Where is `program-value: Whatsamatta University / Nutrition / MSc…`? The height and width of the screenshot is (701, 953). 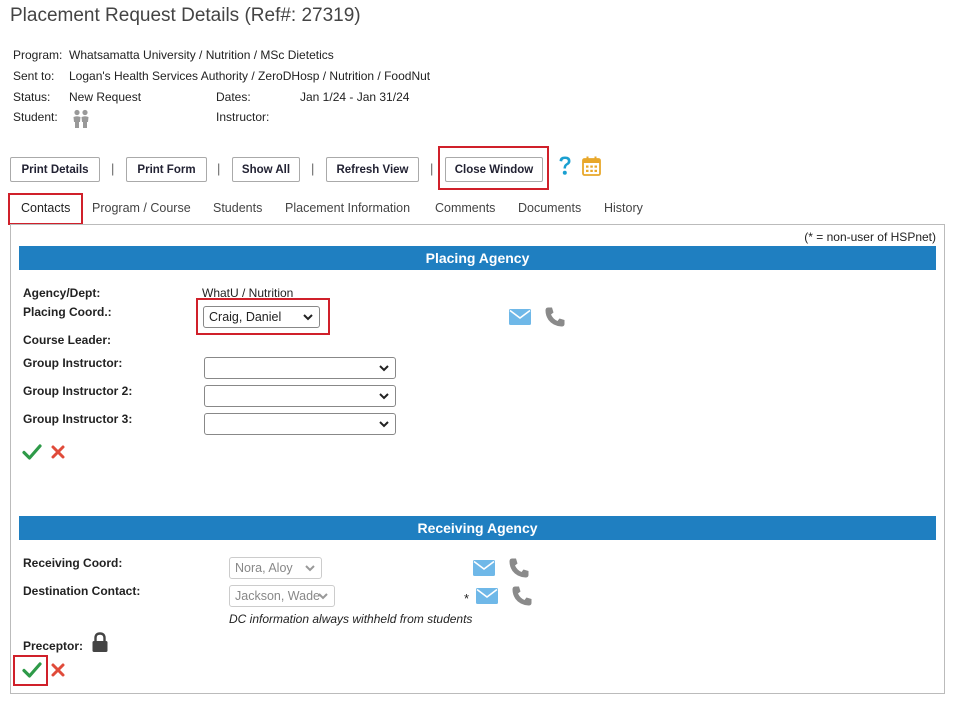
program-value: Whatsamatta University / Nutrition / MSc… is located at coordinates (201, 55).